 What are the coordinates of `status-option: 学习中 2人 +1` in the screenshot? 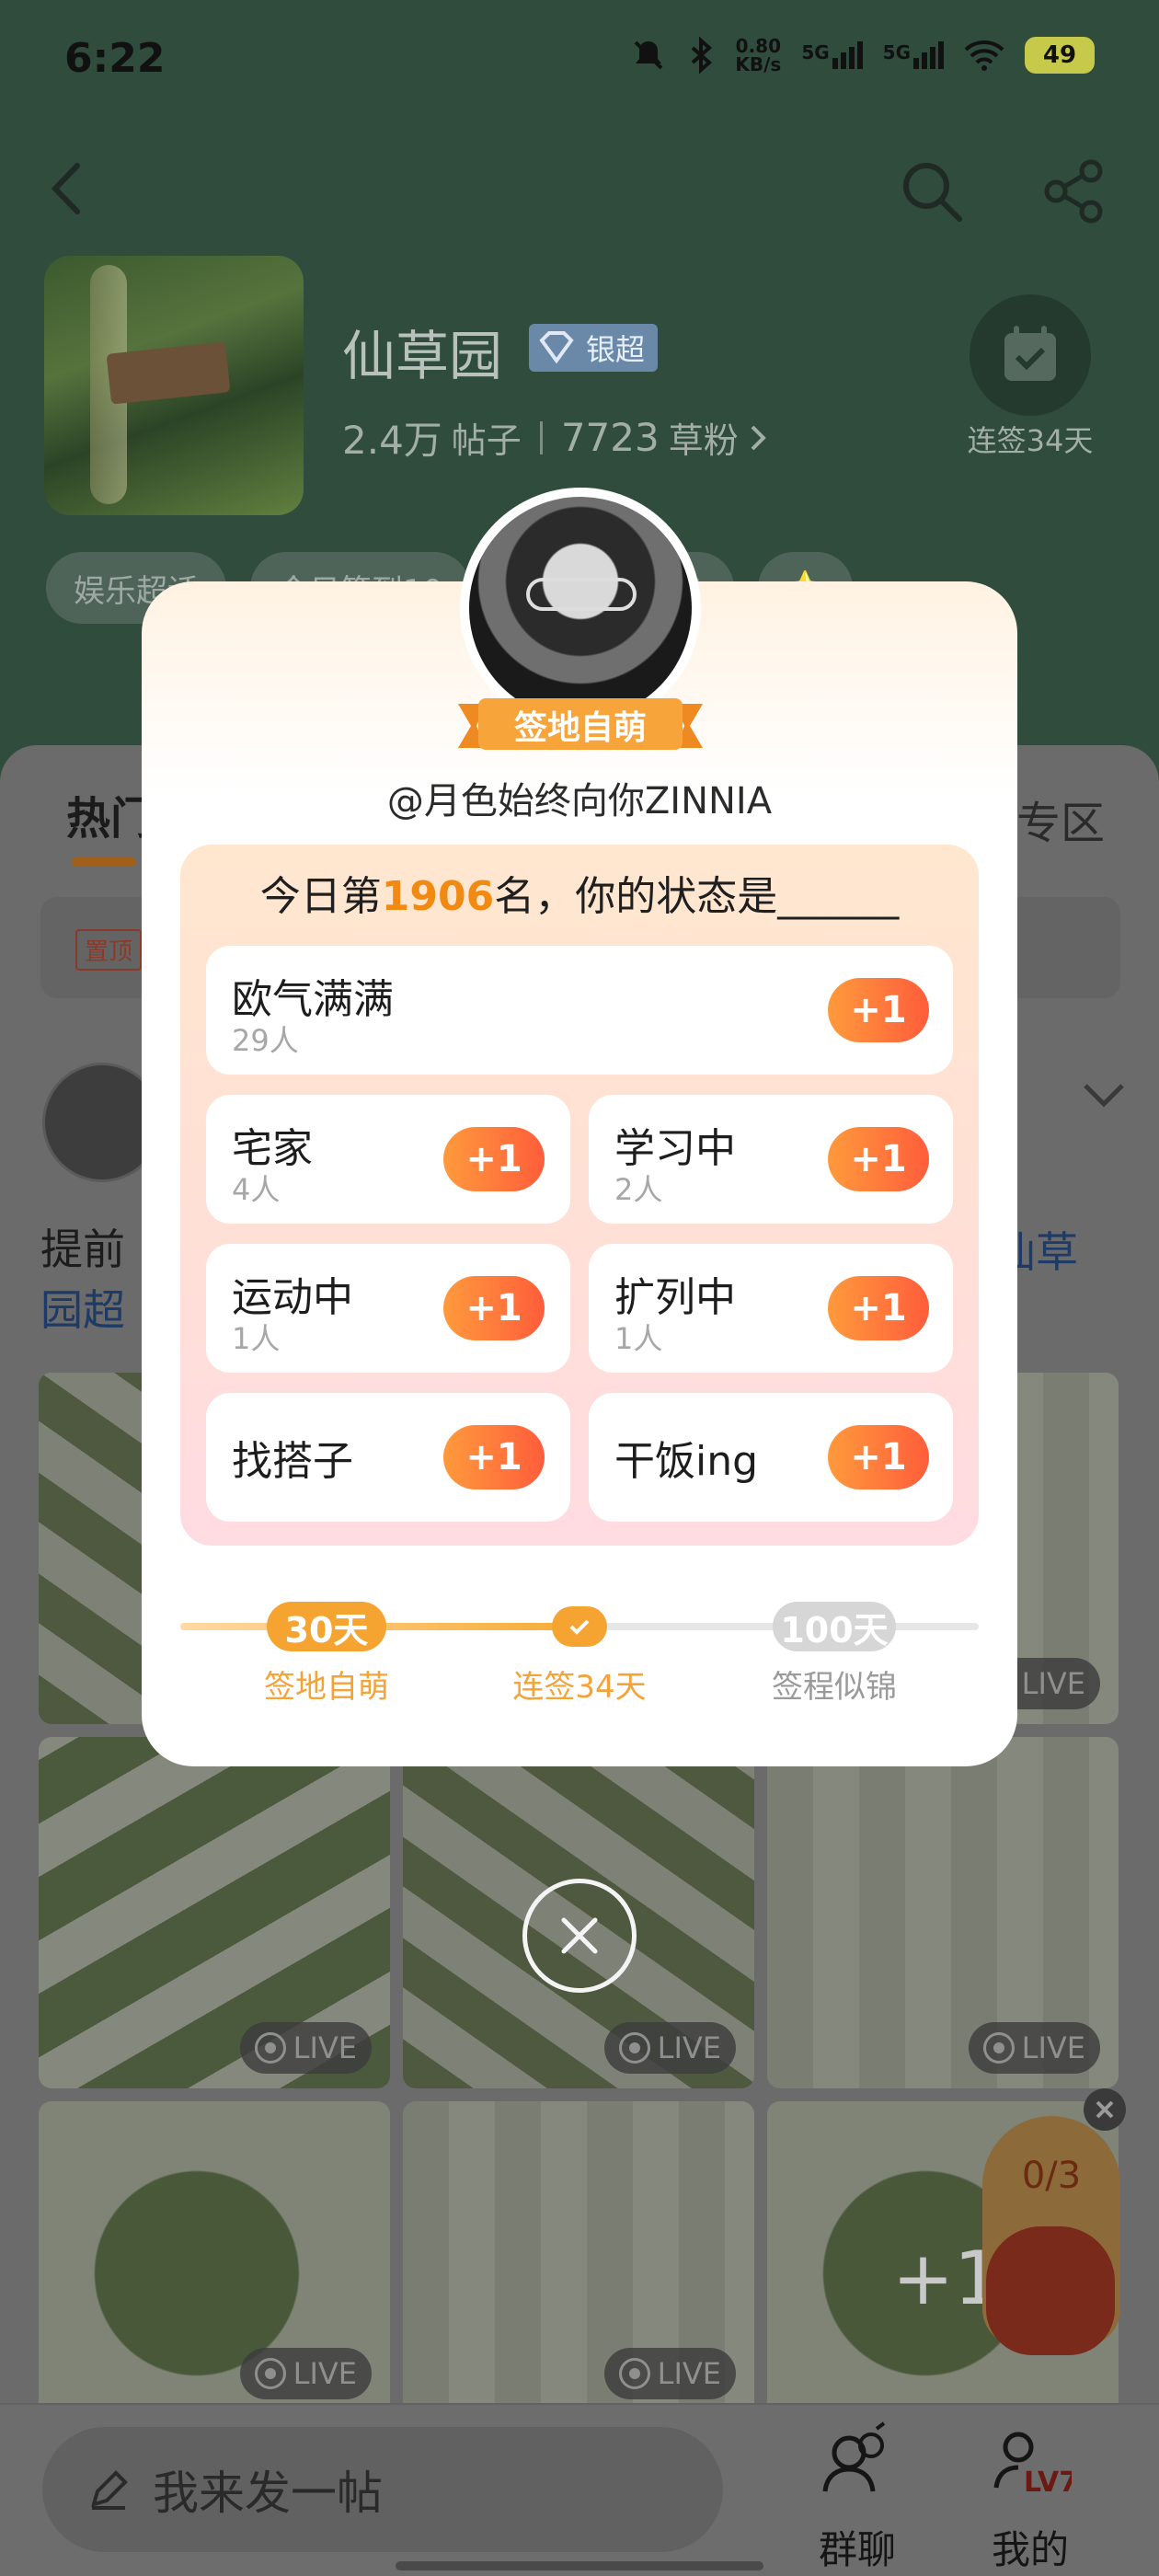 It's located at (771, 1159).